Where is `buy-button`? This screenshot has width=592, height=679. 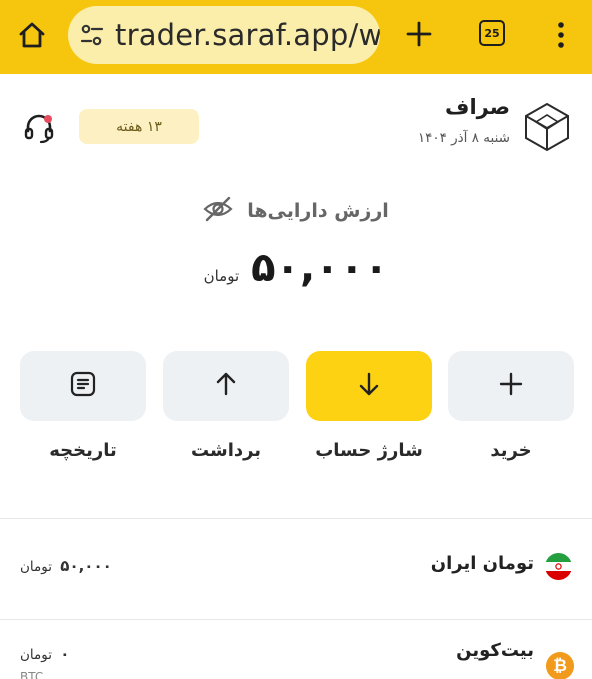
buy-button is located at coordinates (511, 386).